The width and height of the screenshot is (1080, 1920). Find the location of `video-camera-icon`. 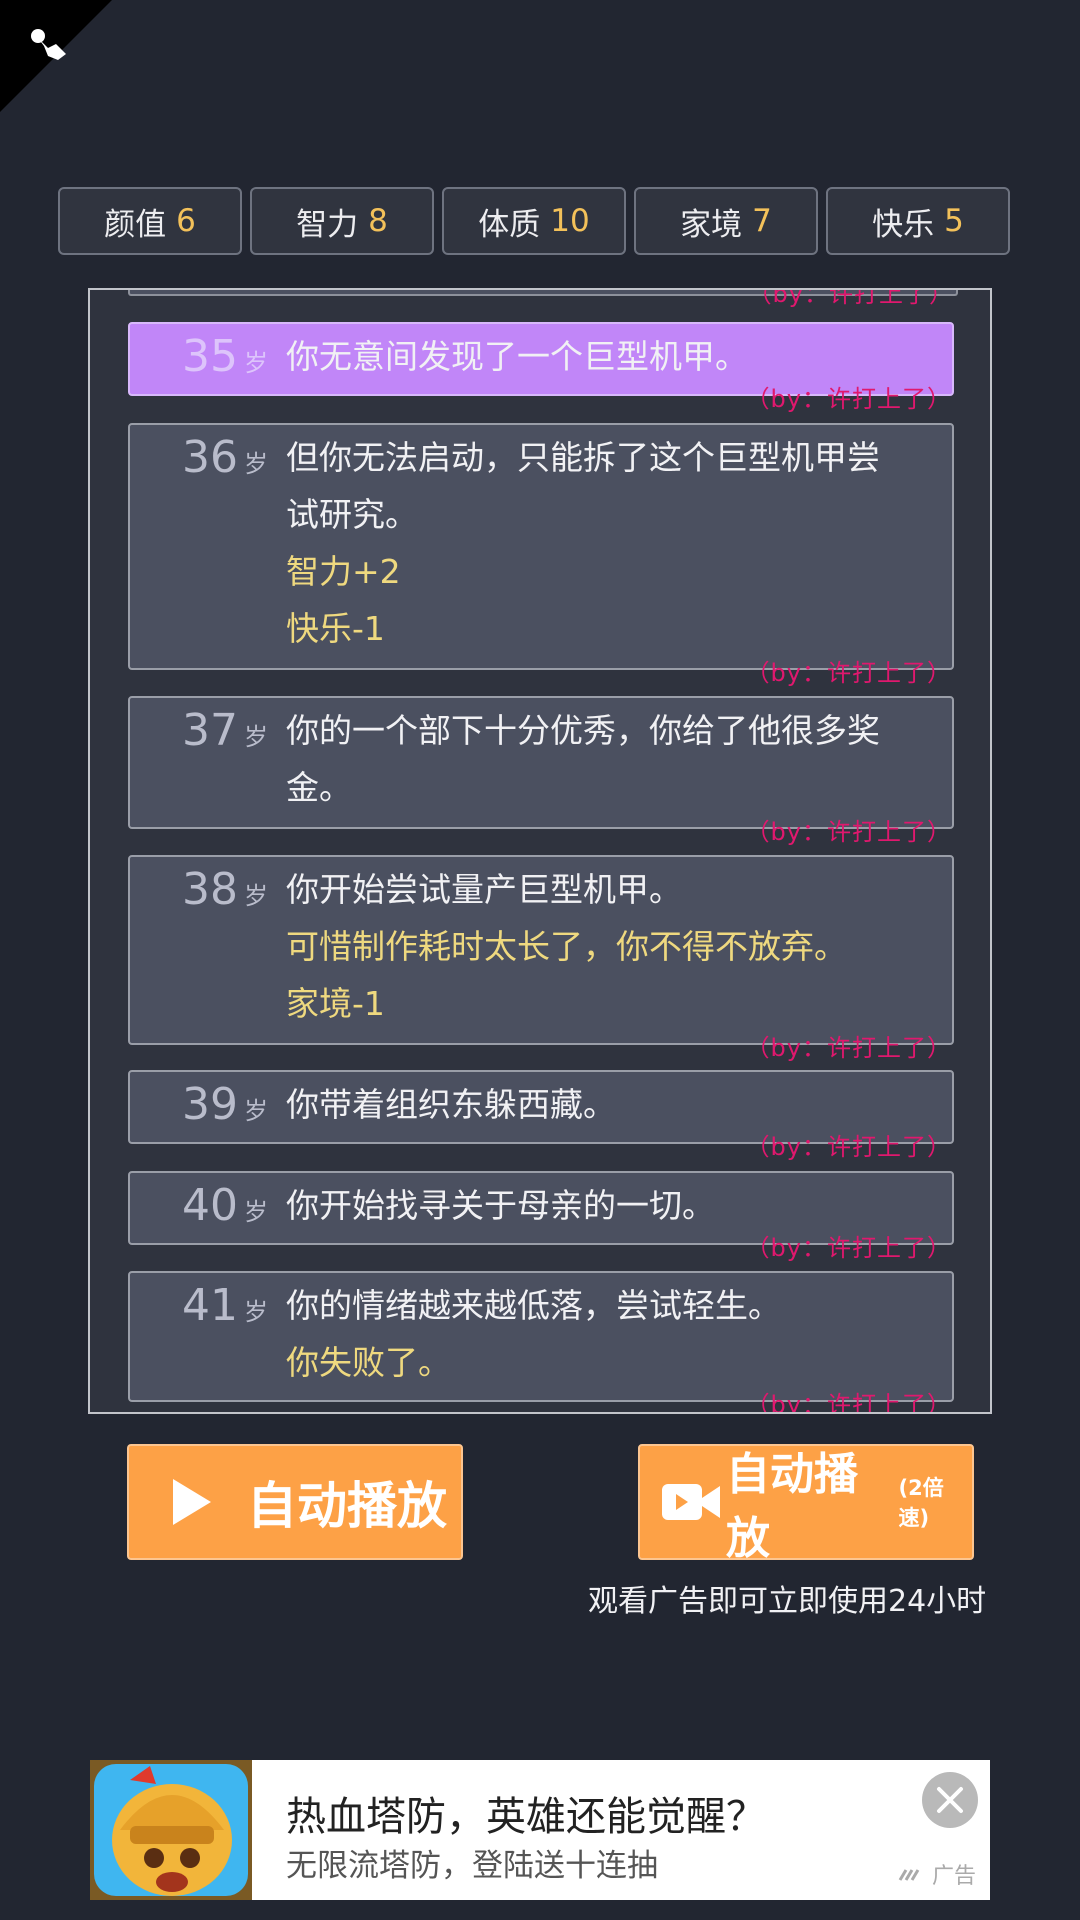

video-camera-icon is located at coordinates (691, 1502).